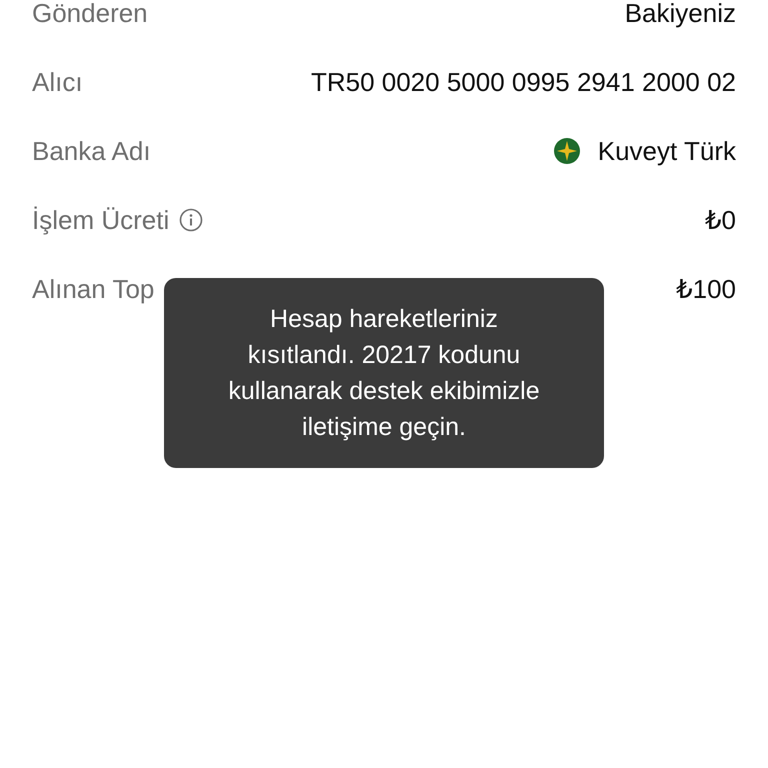  What do you see at coordinates (667, 151) in the screenshot?
I see `field-value: Kuveyt Türk` at bounding box center [667, 151].